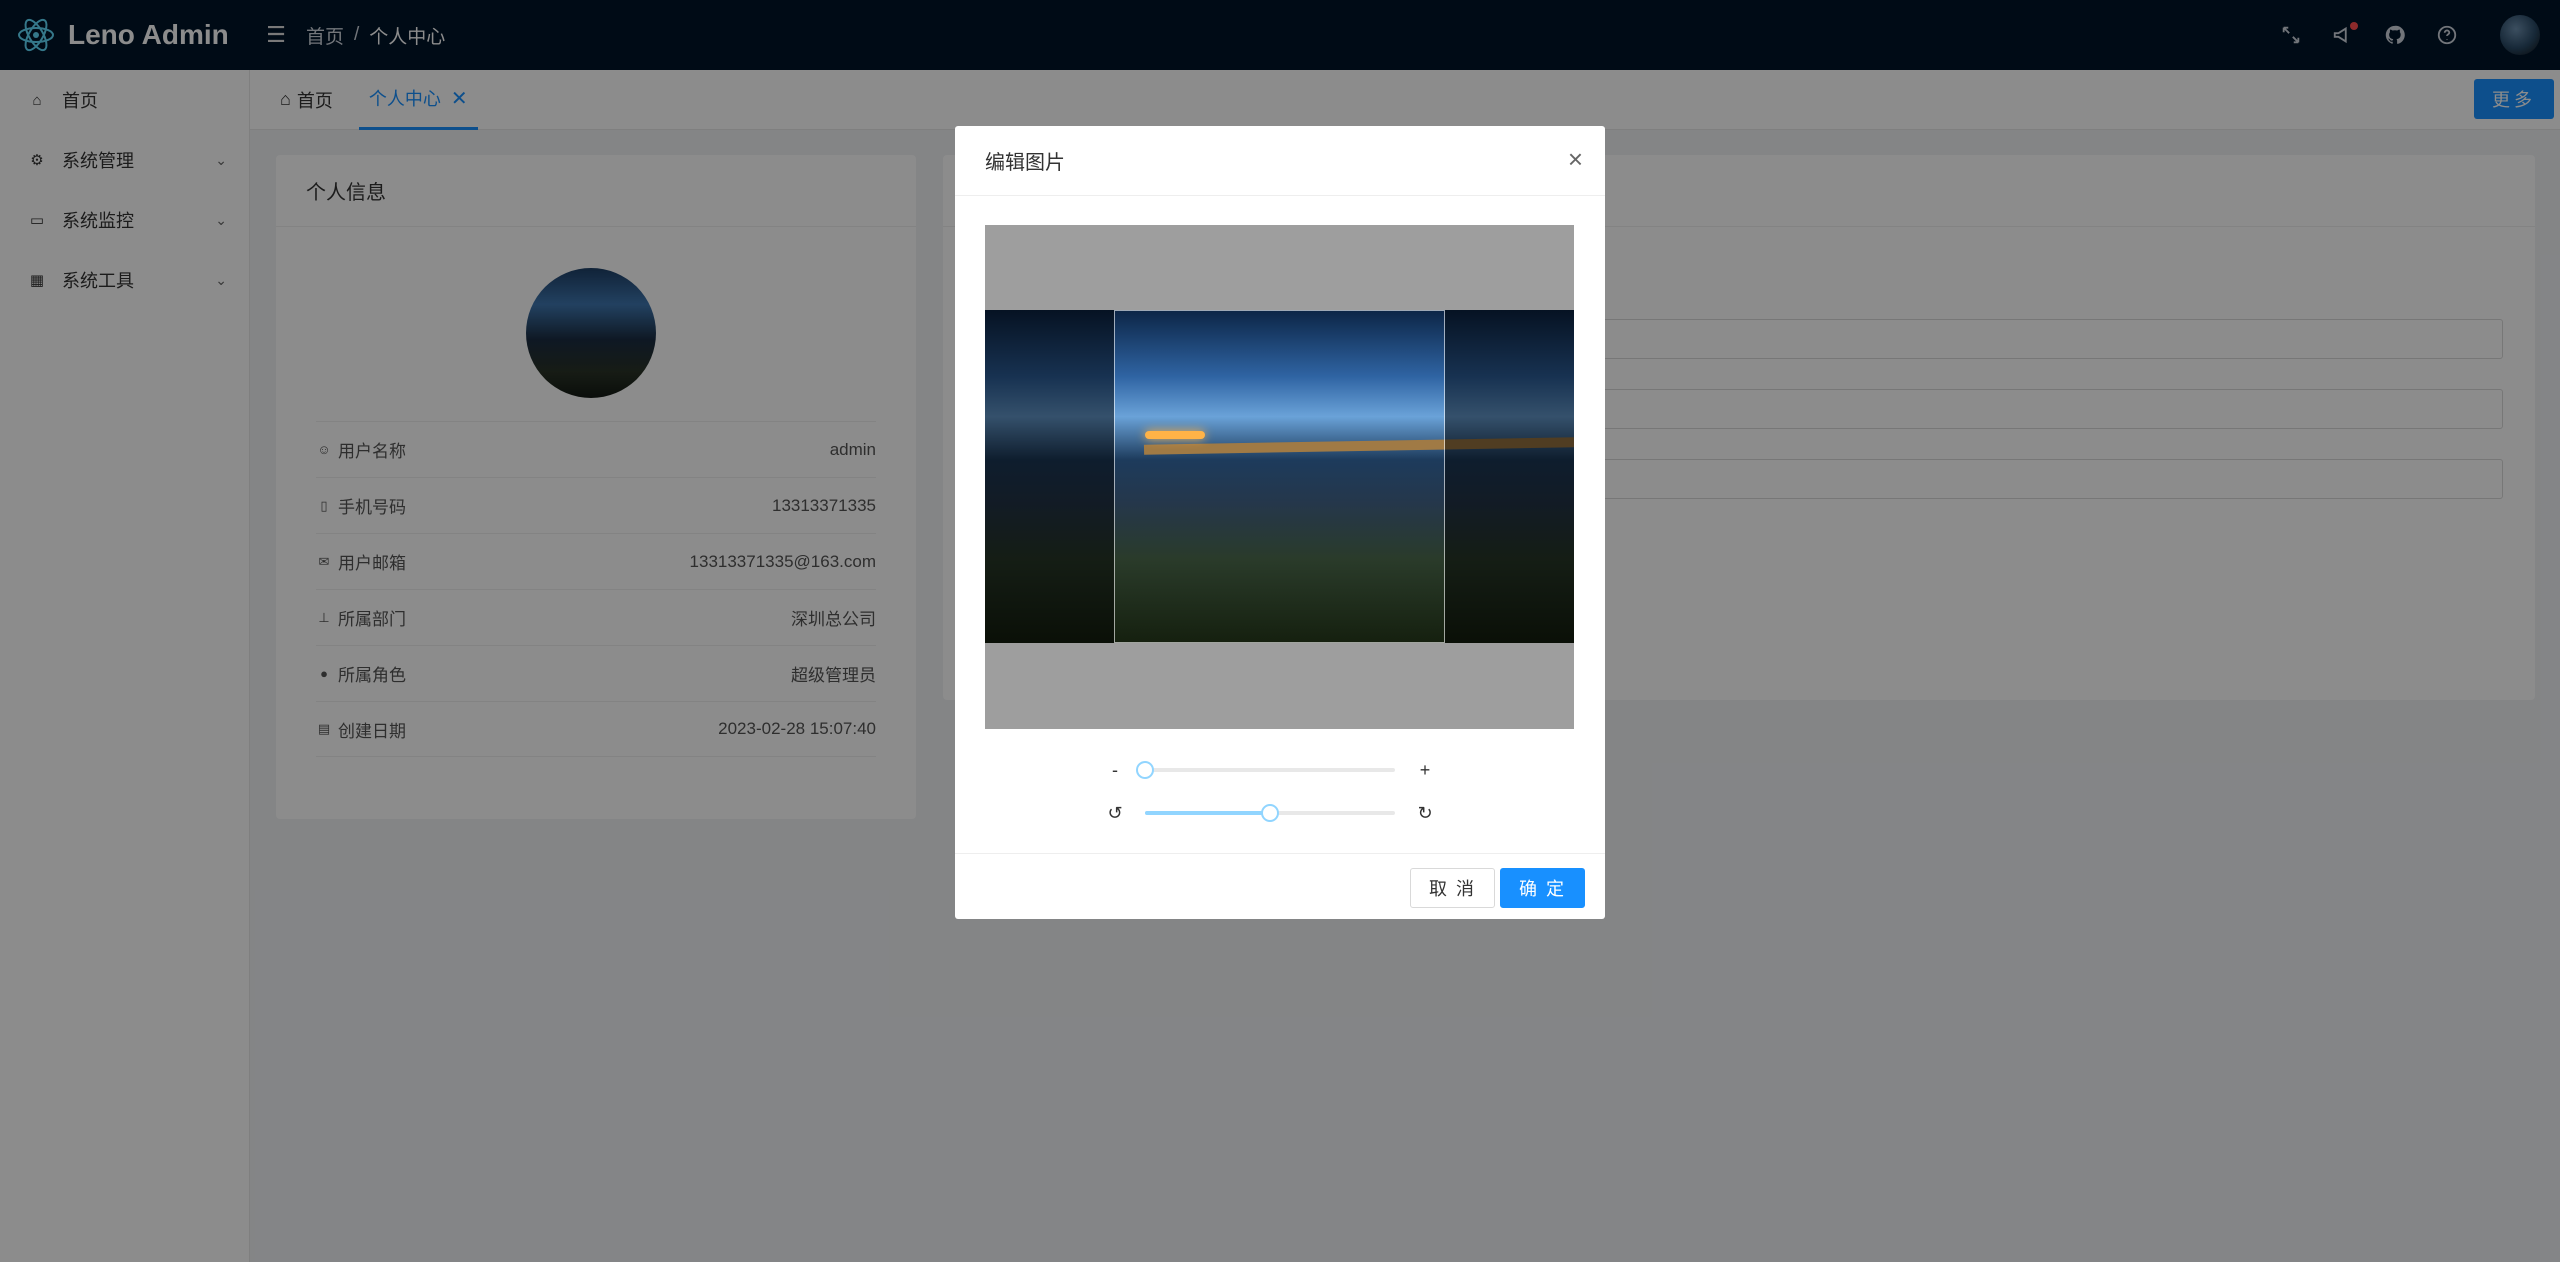 This screenshot has width=2560, height=1262. Describe the element at coordinates (1115, 813) in the screenshot. I see `rotate-left-icon: ↺` at that location.